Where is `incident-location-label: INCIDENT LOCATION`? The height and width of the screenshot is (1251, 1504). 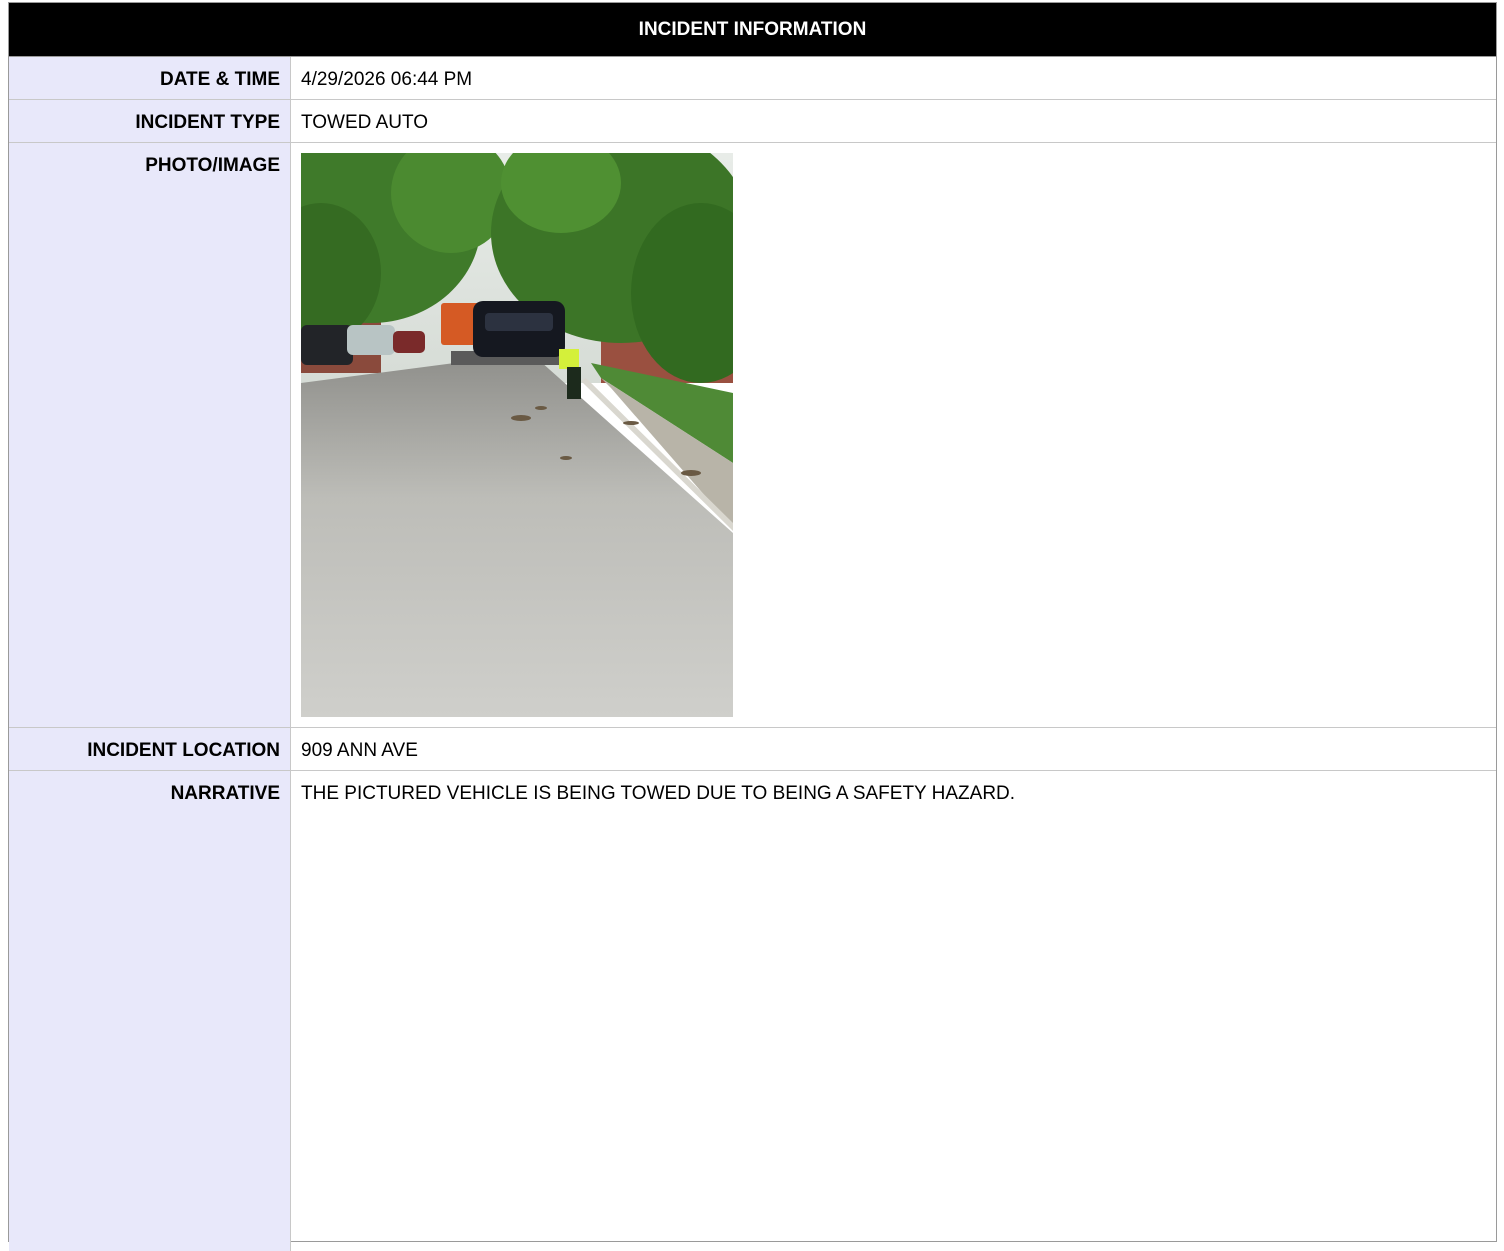
incident-location-label: INCIDENT LOCATION is located at coordinates (150, 749).